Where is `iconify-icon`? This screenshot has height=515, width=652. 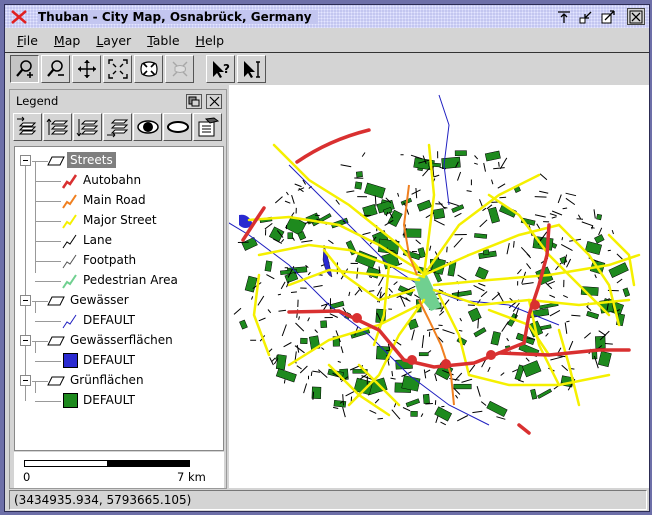 iconify-icon is located at coordinates (586, 16).